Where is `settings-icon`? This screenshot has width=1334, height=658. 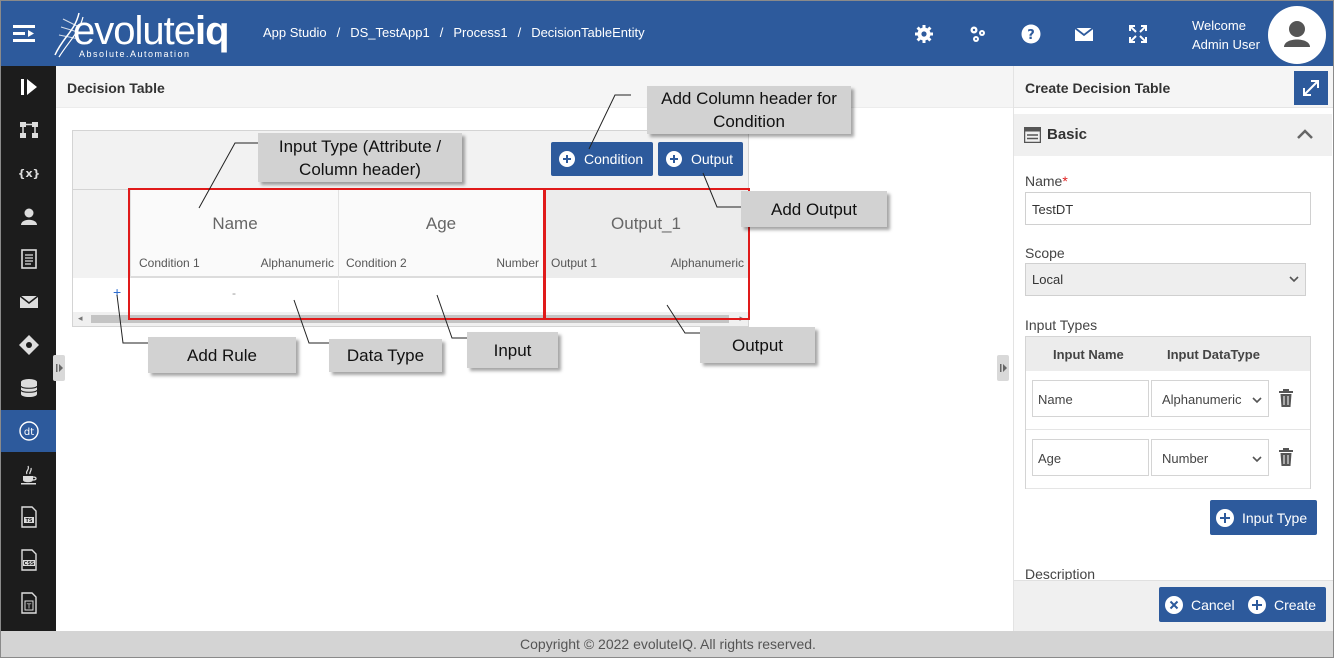 settings-icon is located at coordinates (924, 34).